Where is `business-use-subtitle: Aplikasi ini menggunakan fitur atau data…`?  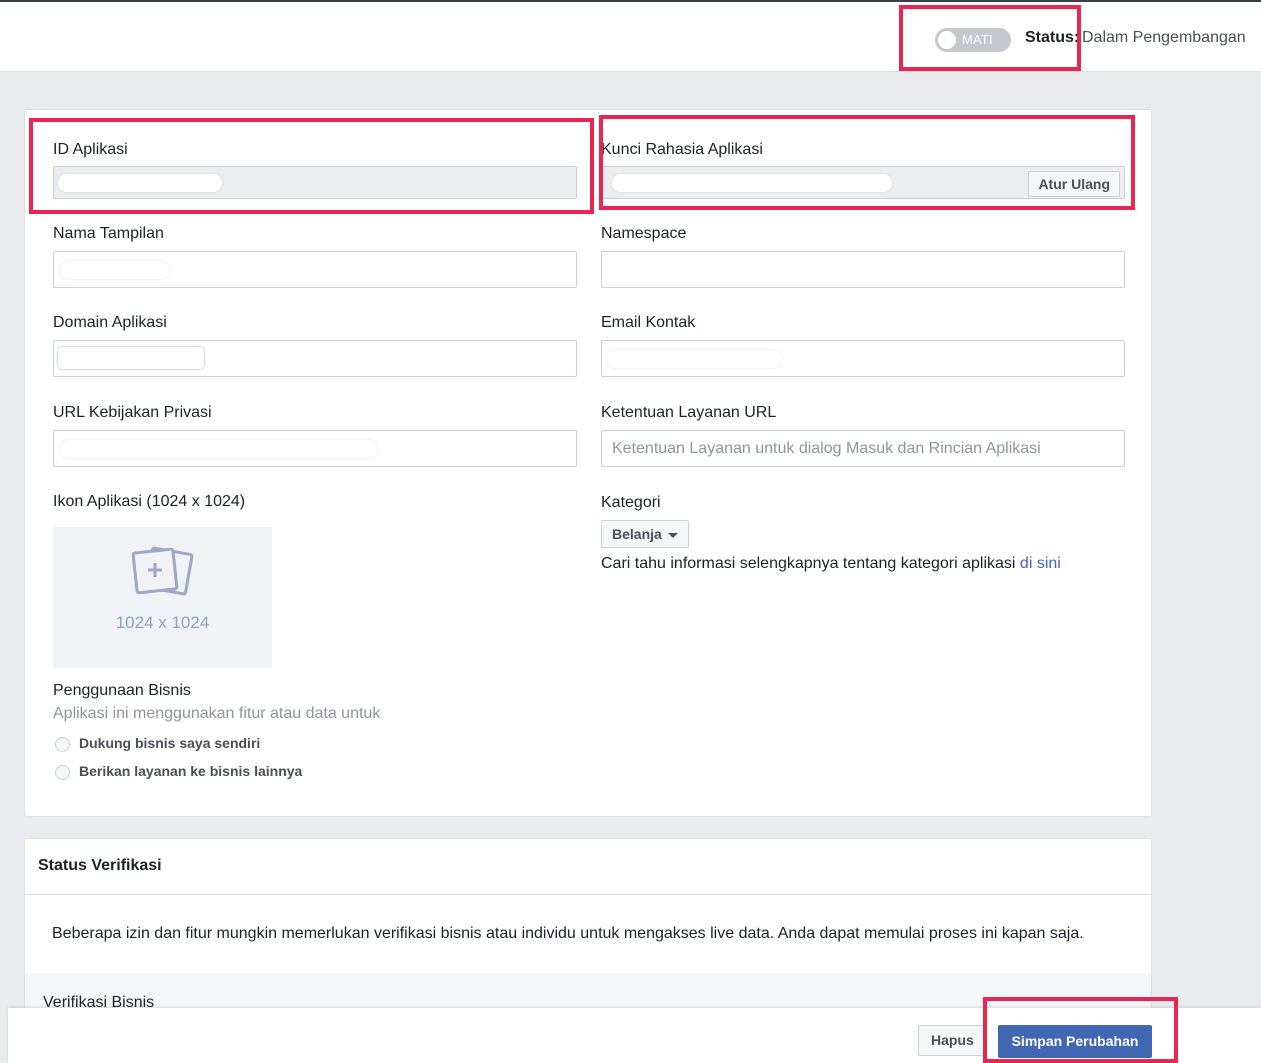 business-use-subtitle: Aplikasi ini menggunakan fitur atau data… is located at coordinates (217, 713).